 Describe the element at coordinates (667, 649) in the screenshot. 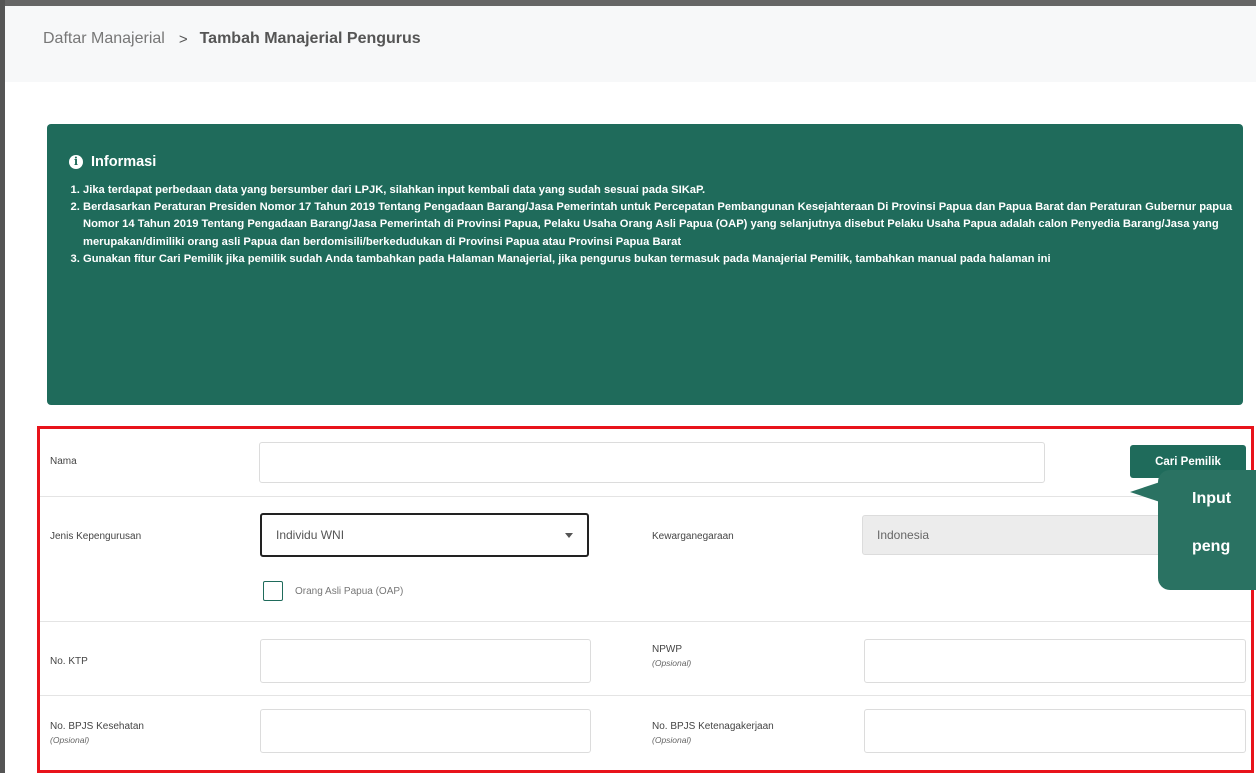

I see `npwp-label-text: NPWP` at that location.